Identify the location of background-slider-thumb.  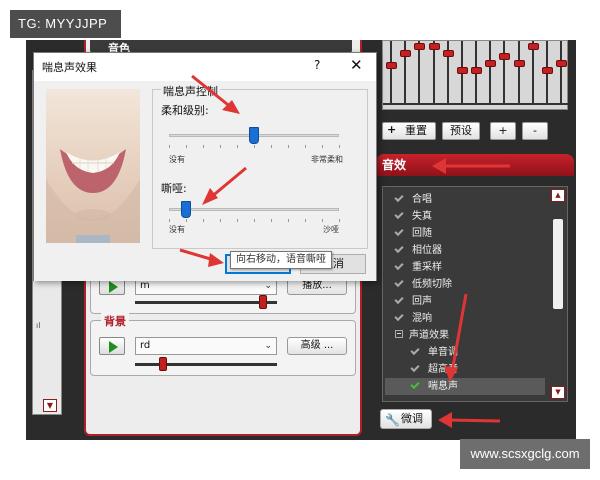
(163, 364).